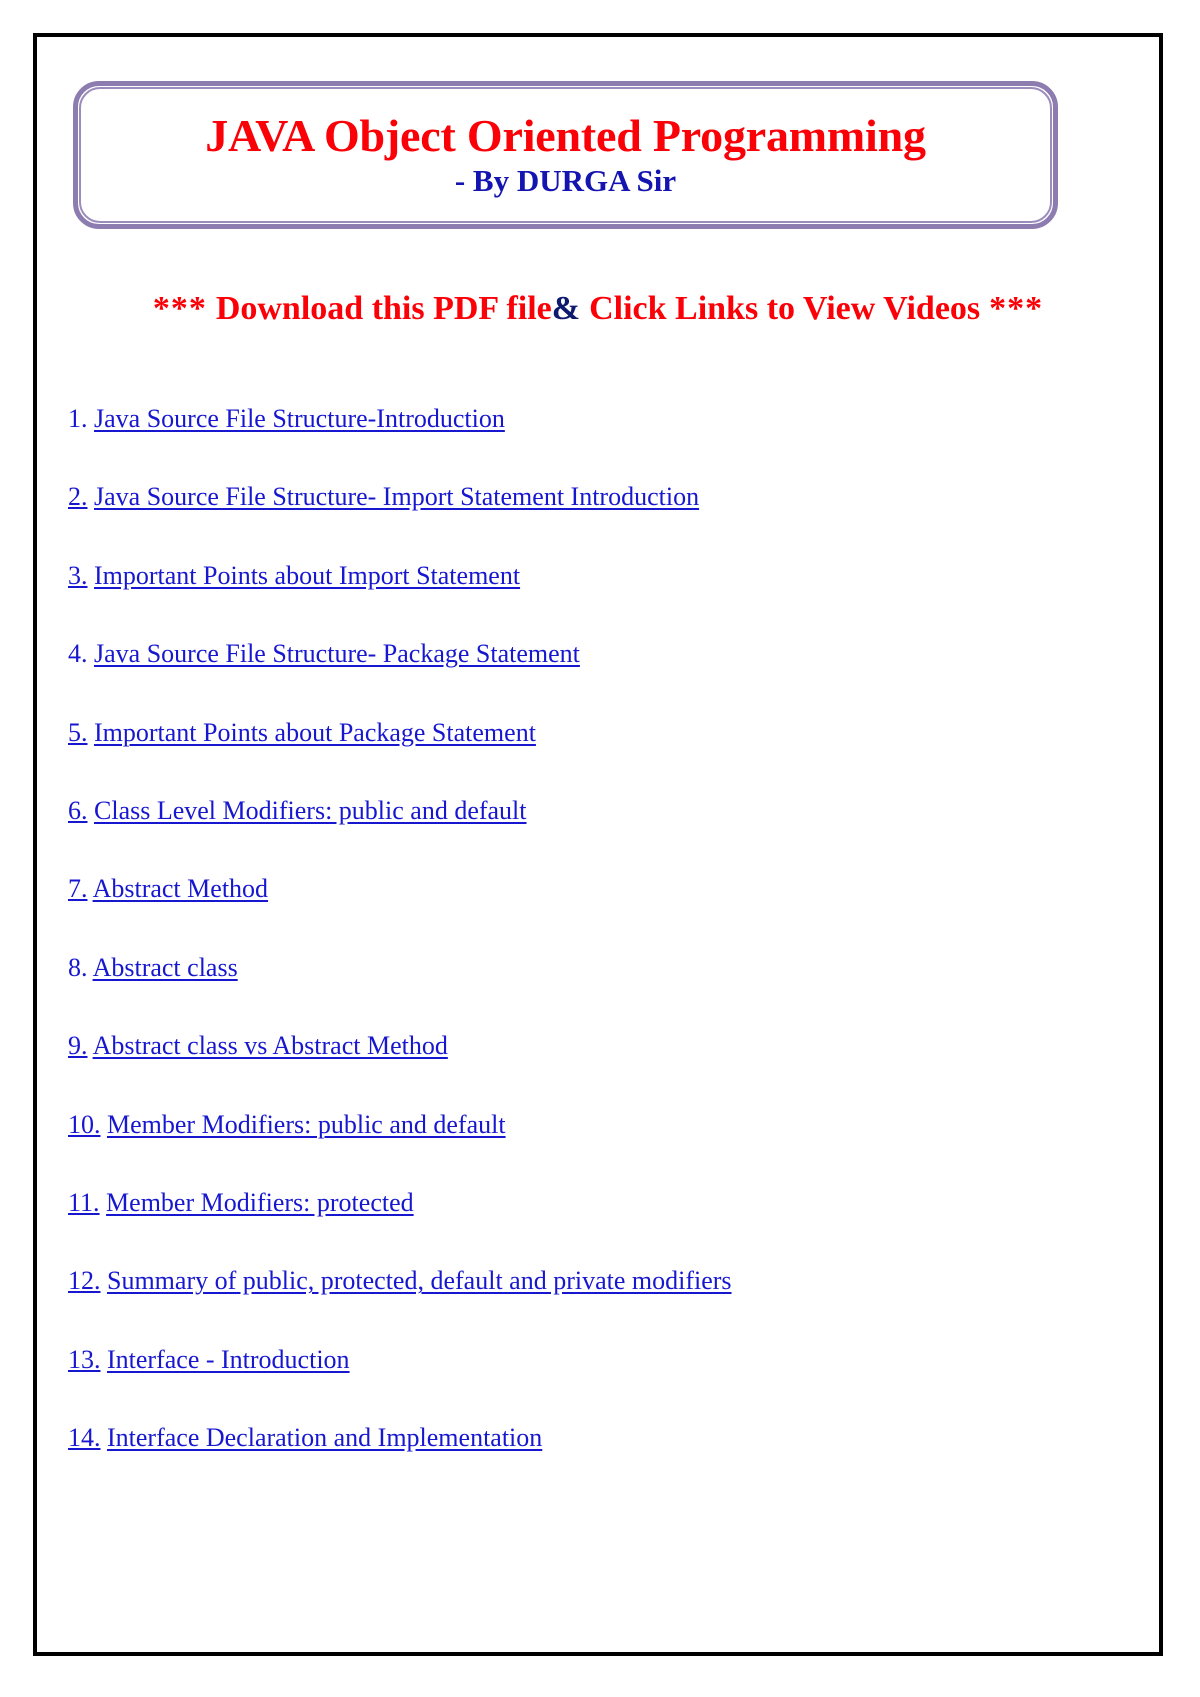 The height and width of the screenshot is (1697, 1200). I want to click on page-subtitle: - By DURGA Sir, so click(565, 181).